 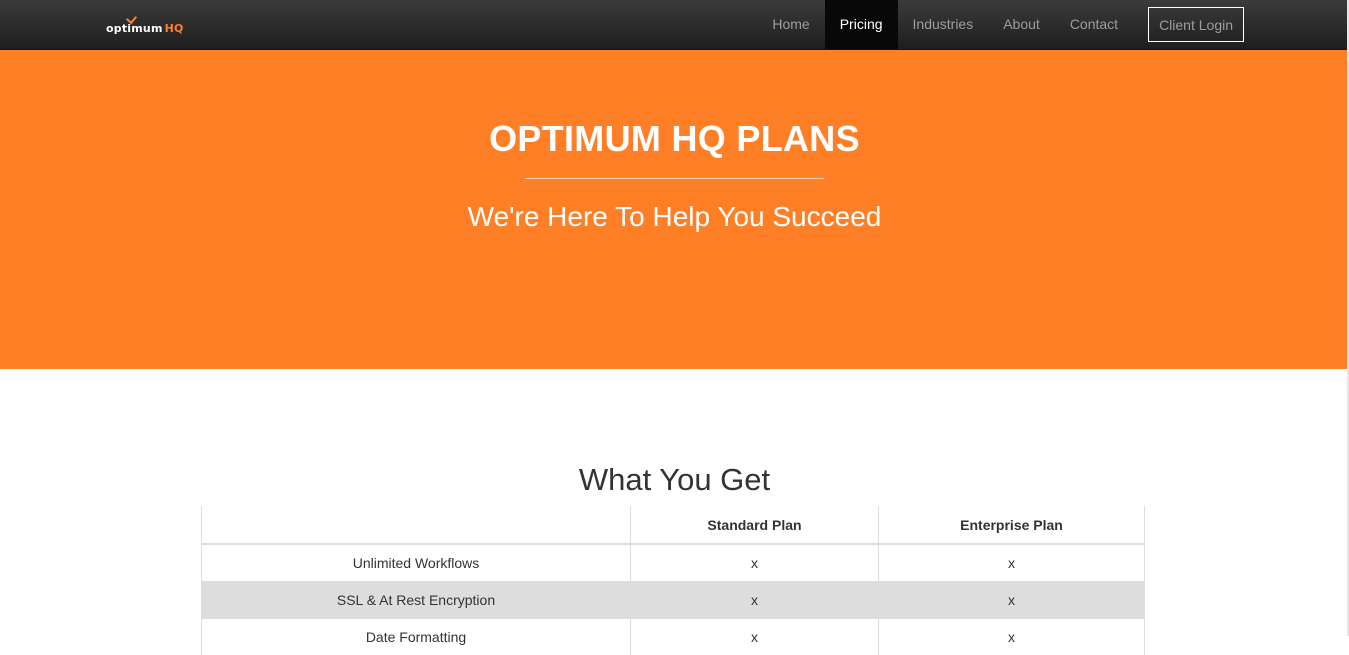 What do you see at coordinates (416, 525) in the screenshot?
I see `header-feature` at bounding box center [416, 525].